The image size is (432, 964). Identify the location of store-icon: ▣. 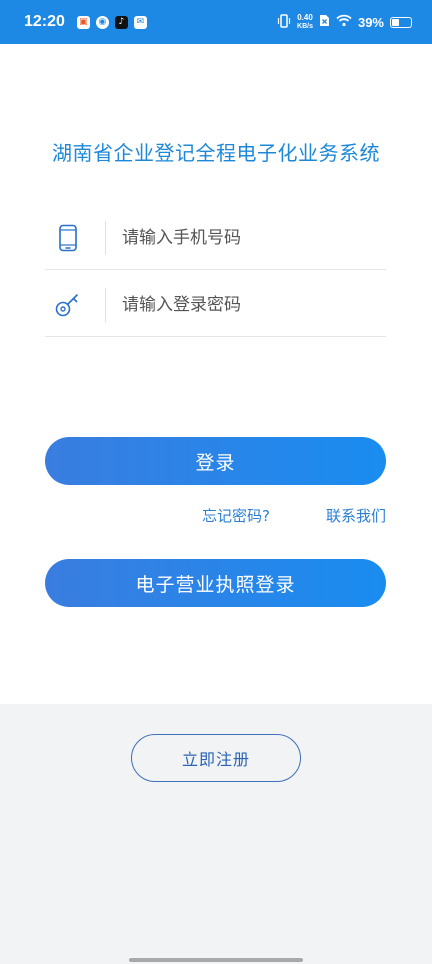
(83, 22).